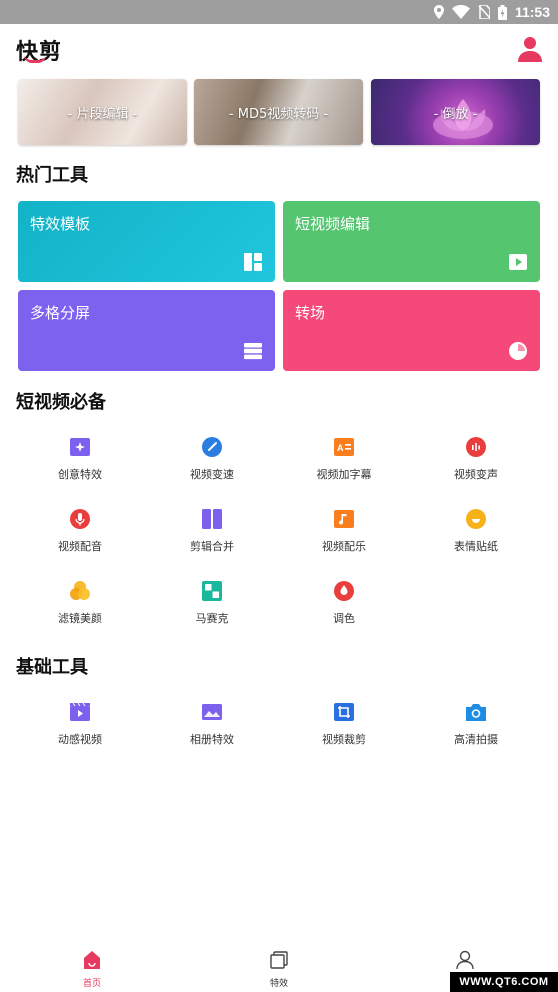  I want to click on crop-icon, so click(344, 712).